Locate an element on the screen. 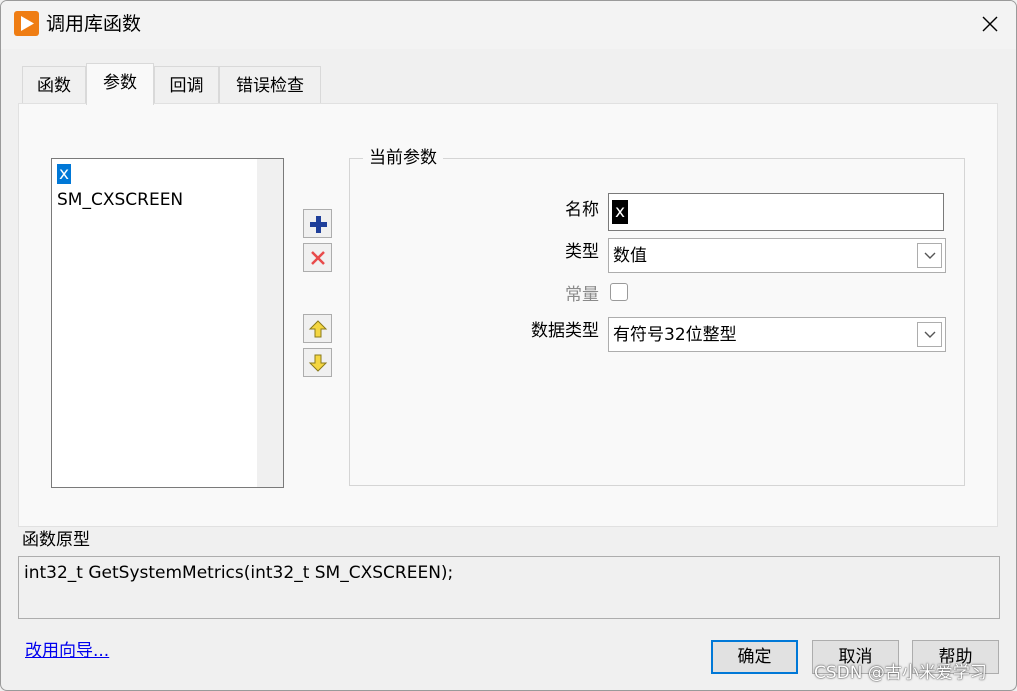 Image resolution: width=1017 pixels, height=691 pixels. add-parameter-button is located at coordinates (317, 223).